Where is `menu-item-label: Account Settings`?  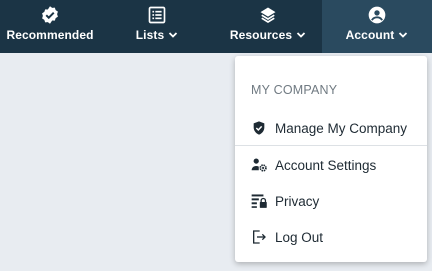
menu-item-label: Account Settings is located at coordinates (326, 165).